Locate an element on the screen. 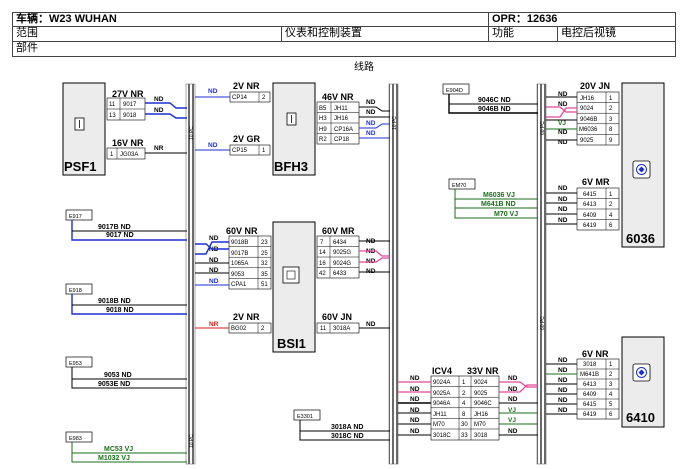 This screenshot has width=686, height=469. wire-label: M1032 VJ is located at coordinates (114, 458).